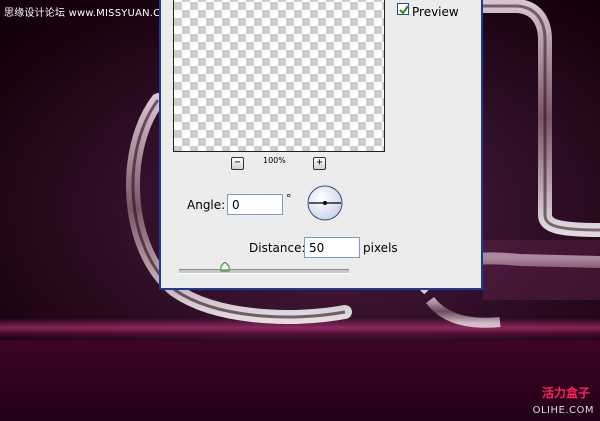 This screenshot has width=600, height=421. I want to click on preview-checkbox, so click(403, 9).